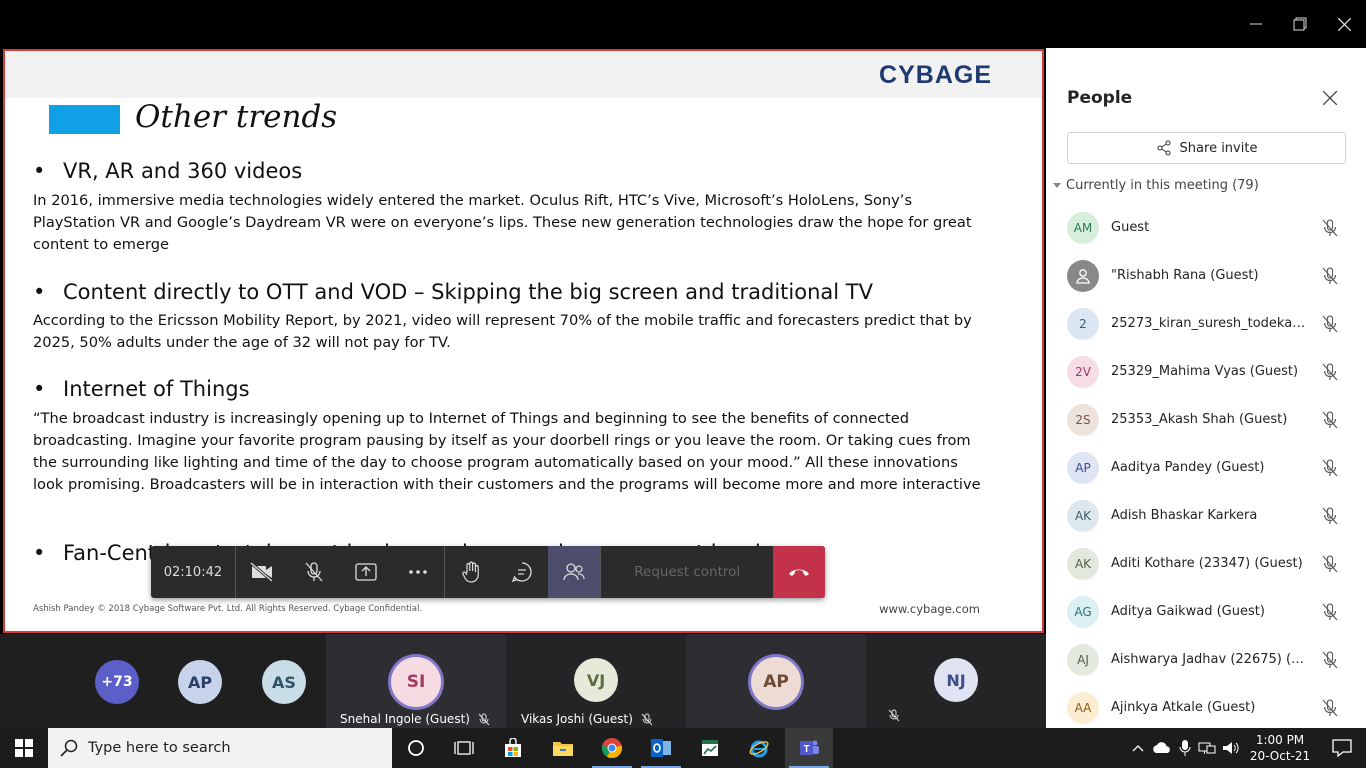  I want to click on avatar: NJ, so click(956, 680).